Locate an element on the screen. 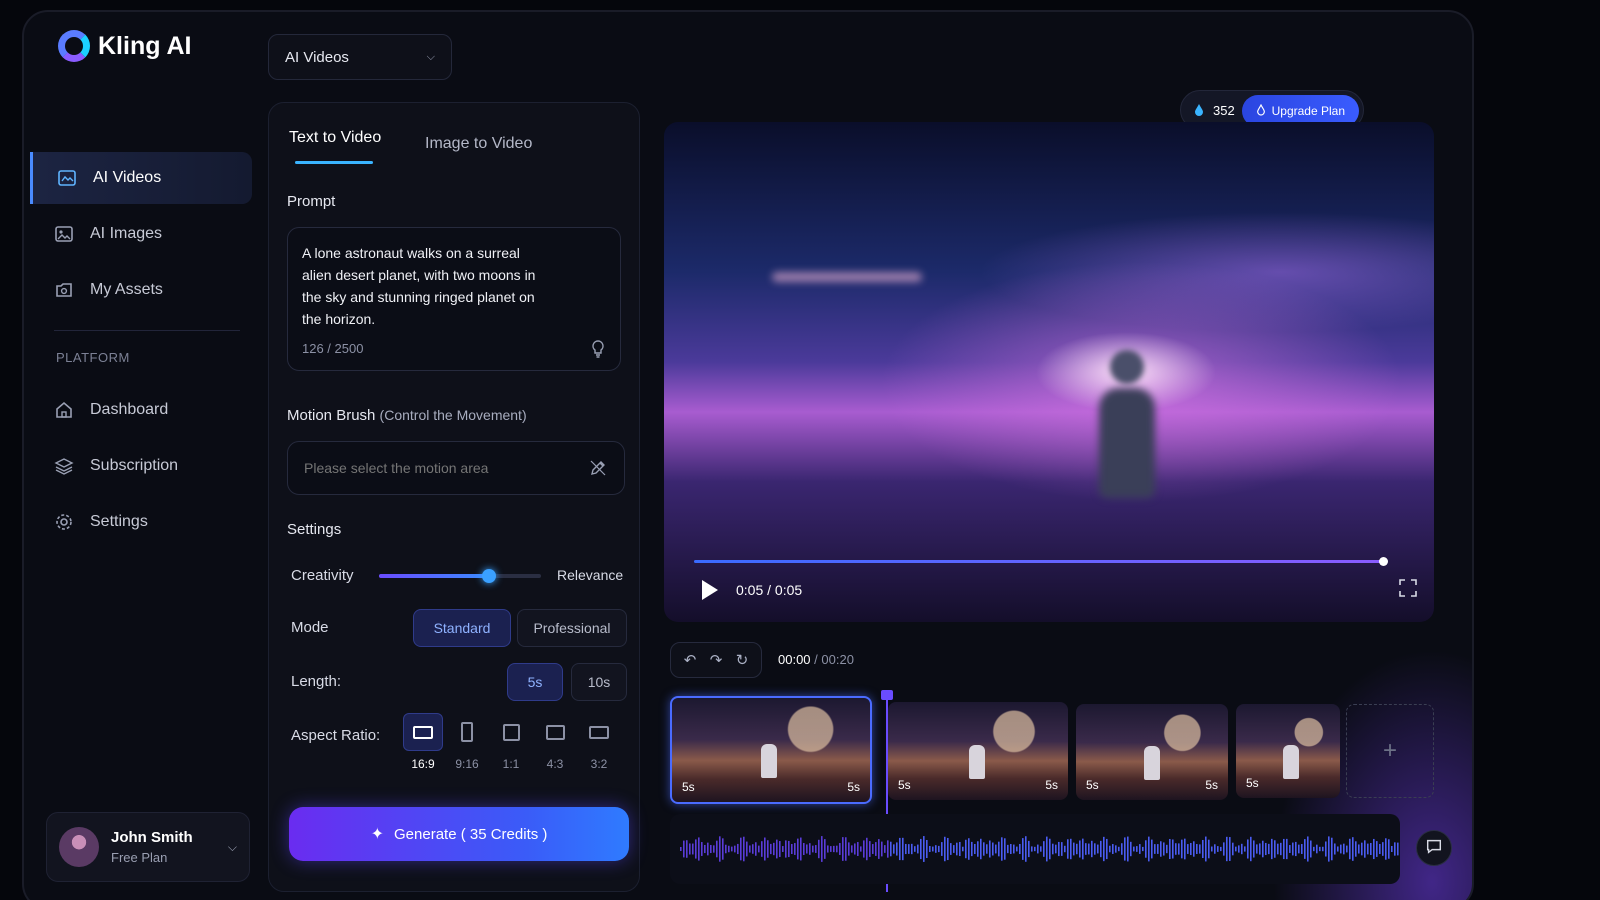 This screenshot has width=1600, height=900. sidebar-item-dashboard: Dashboard is located at coordinates (141, 410).